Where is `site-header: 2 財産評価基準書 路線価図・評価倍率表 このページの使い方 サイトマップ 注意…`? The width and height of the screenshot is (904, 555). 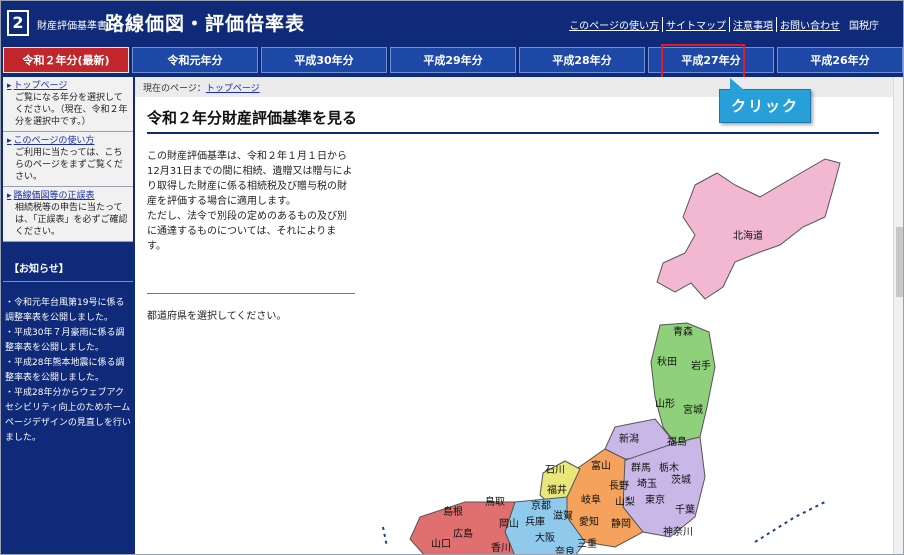
site-header: 2 財産評価基準書 路線価図・評価倍率表 このページの使い方 サイトマップ 注意… is located at coordinates (452, 23).